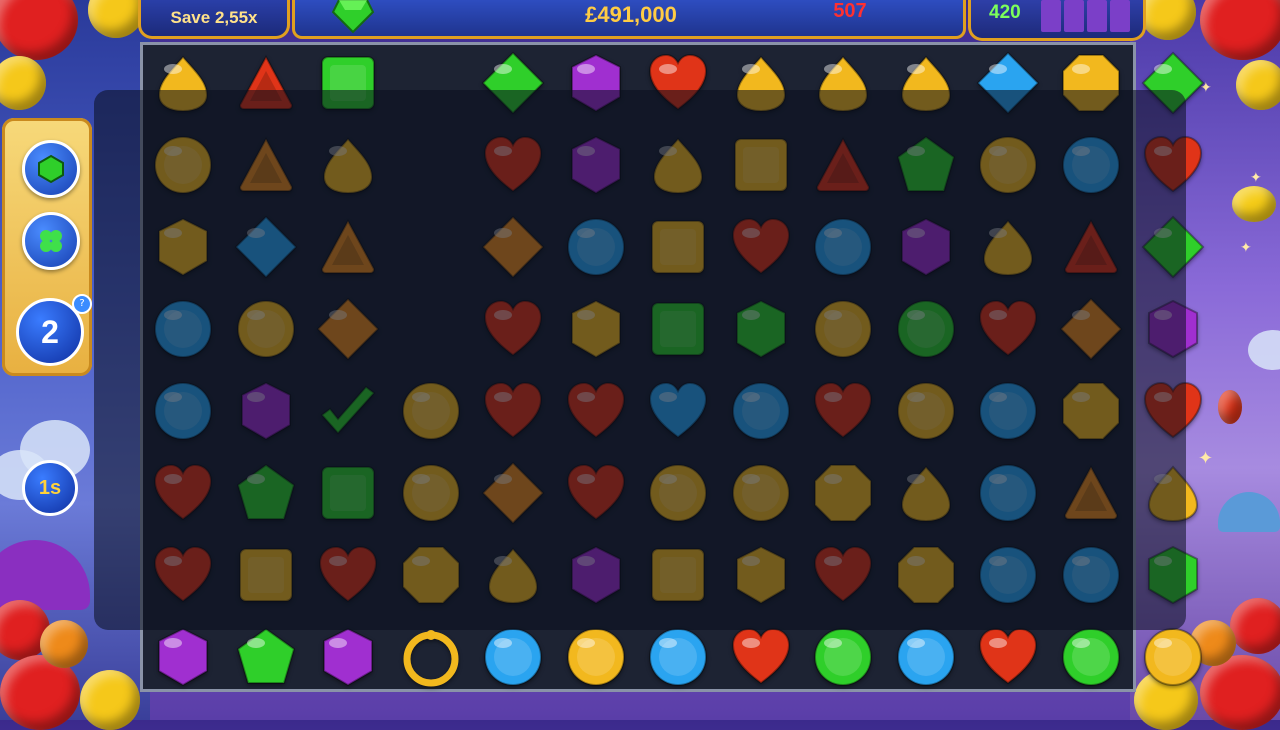 The height and width of the screenshot is (730, 1280). I want to click on blue-diamond-gem, so click(266, 247).